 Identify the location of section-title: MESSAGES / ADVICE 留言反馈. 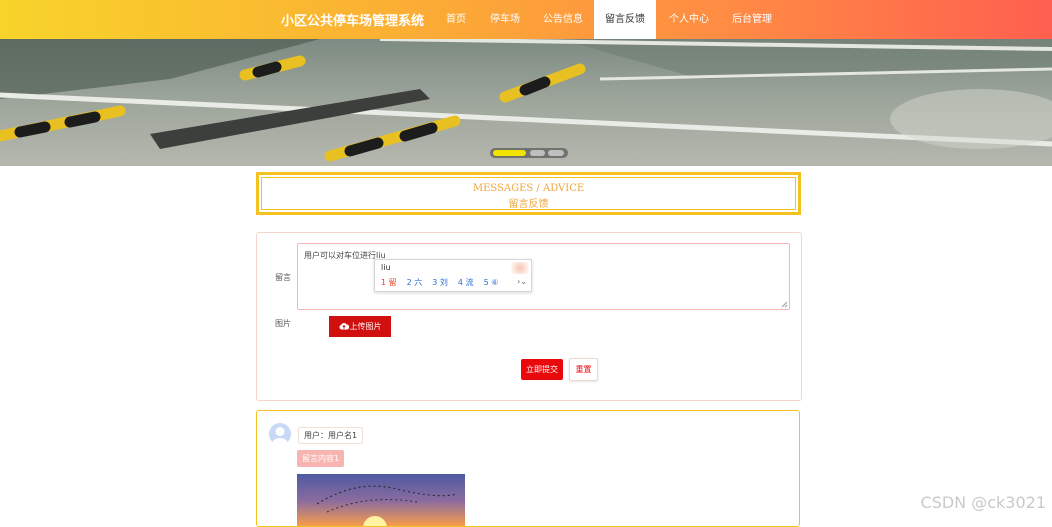
(528, 193).